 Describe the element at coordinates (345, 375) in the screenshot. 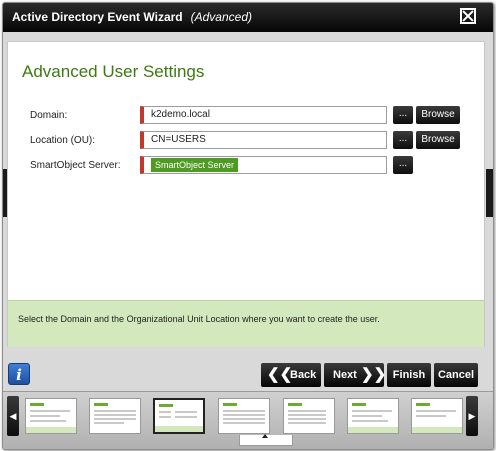

I see `next-label: Next` at that location.